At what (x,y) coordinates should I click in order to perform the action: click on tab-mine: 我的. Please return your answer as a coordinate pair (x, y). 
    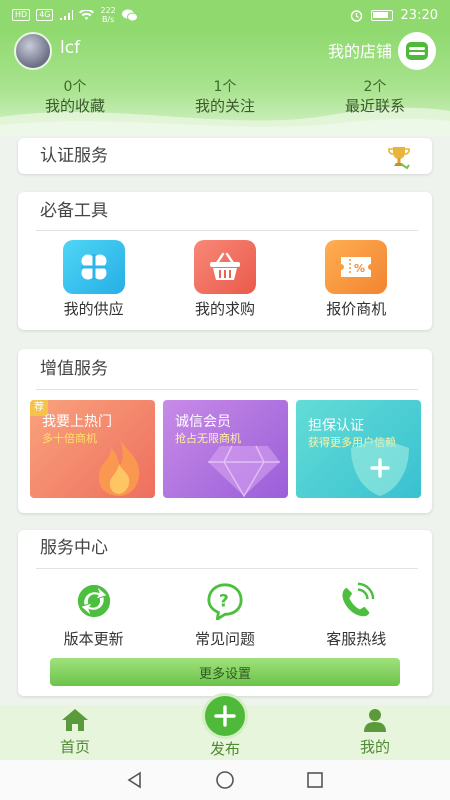
    Looking at the image, I should click on (375, 731).